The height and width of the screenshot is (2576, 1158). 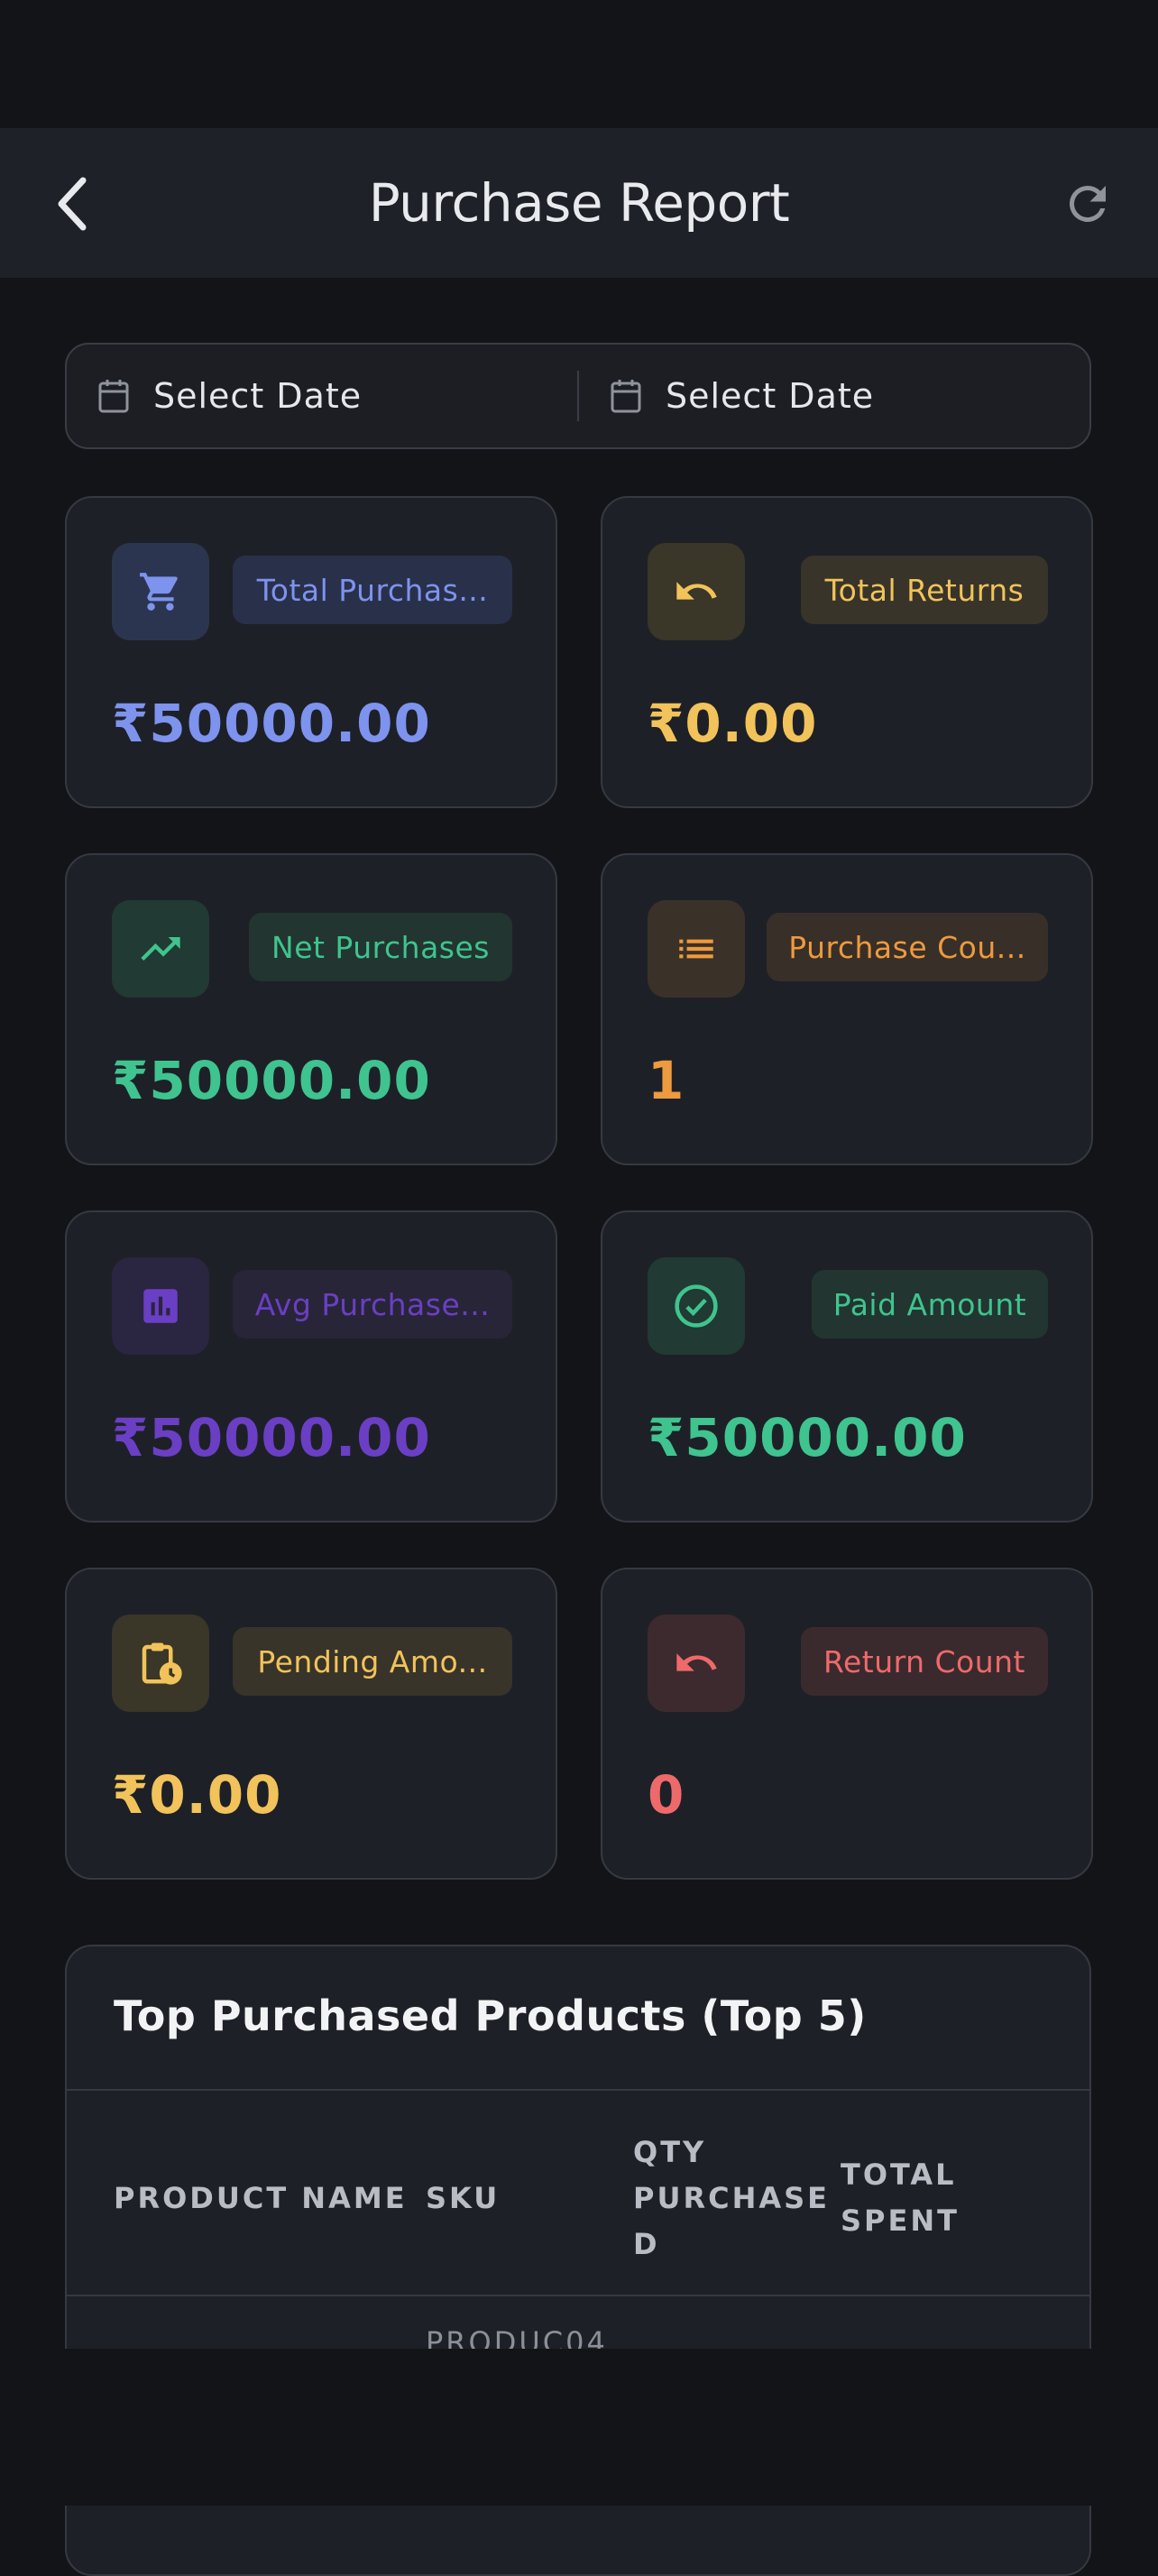 I want to click on card-label: Net Purchases, so click(x=380, y=947).